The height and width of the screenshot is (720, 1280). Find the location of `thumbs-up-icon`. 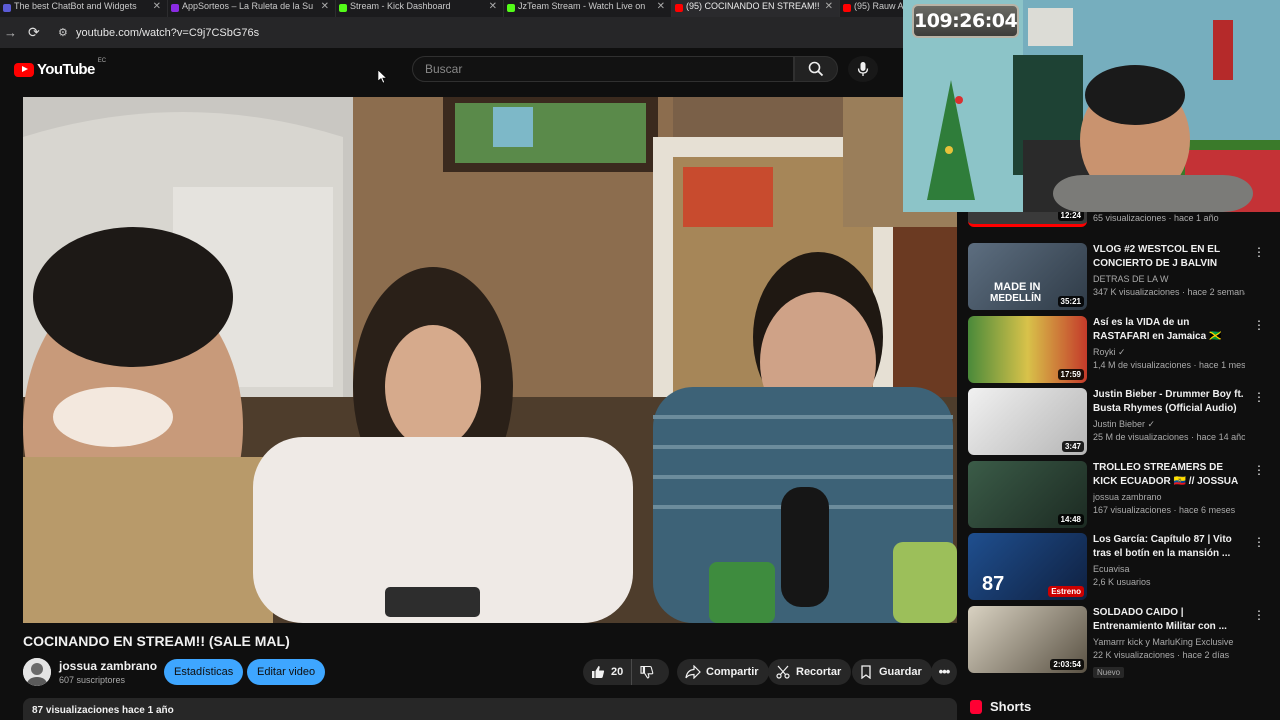

thumbs-up-icon is located at coordinates (598, 672).